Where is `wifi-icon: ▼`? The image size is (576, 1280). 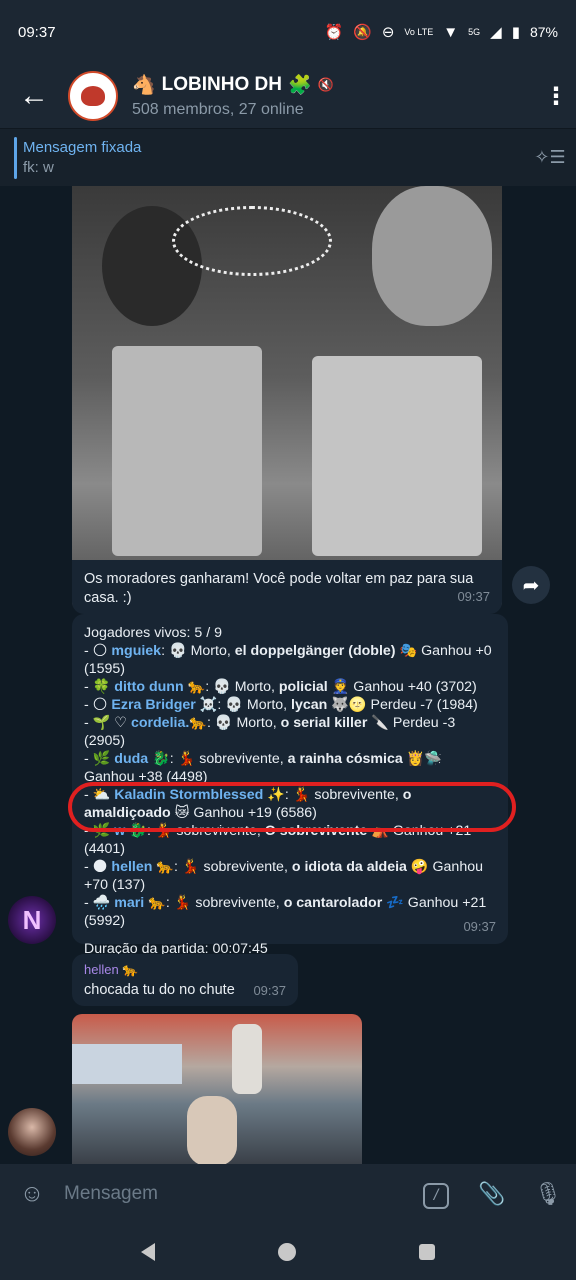 wifi-icon: ▼ is located at coordinates (451, 32).